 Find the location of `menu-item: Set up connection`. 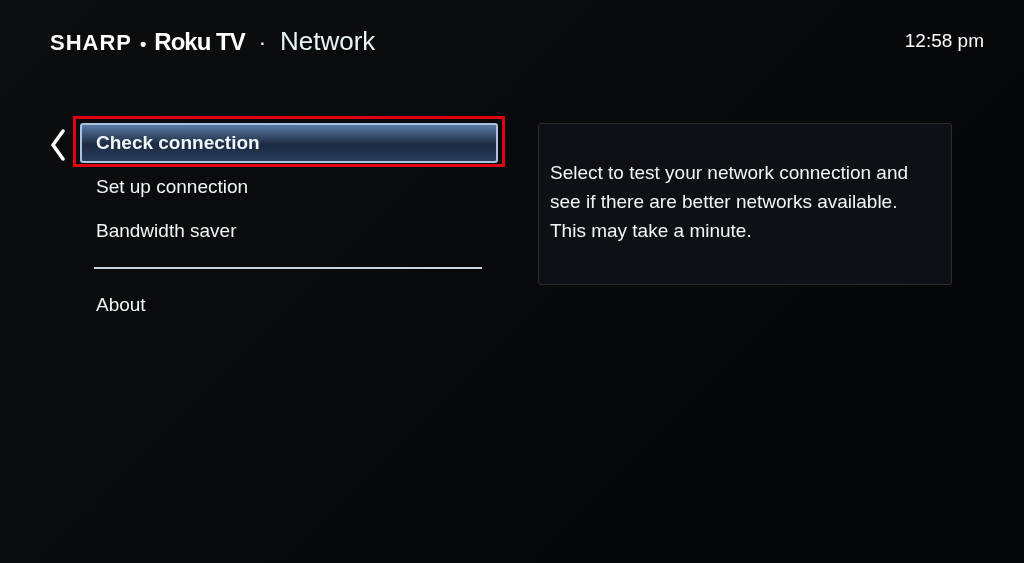

menu-item: Set up connection is located at coordinates (289, 187).